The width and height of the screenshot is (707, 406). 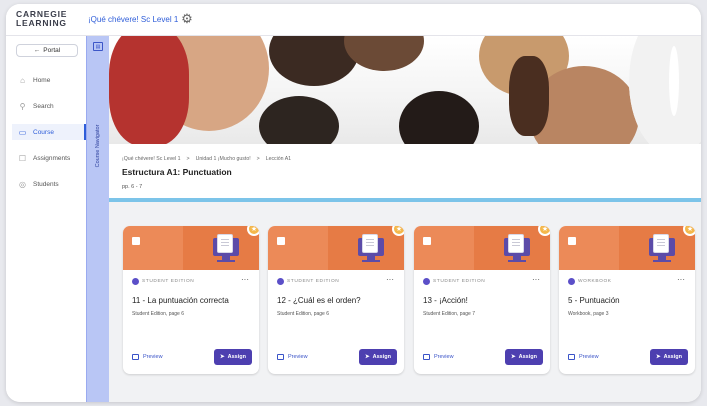 What do you see at coordinates (52, 50) in the screenshot?
I see `portal-label: Portal` at bounding box center [52, 50].